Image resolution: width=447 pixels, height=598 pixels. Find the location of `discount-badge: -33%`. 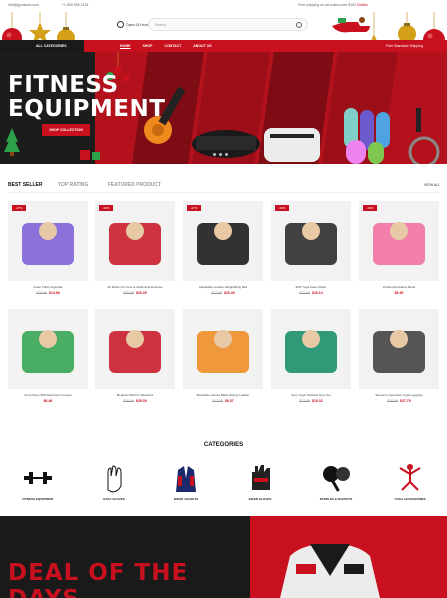

discount-badge: -33% is located at coordinates (282, 208).